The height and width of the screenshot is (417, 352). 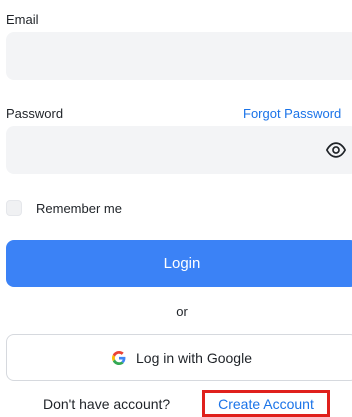 What do you see at coordinates (292, 114) in the screenshot?
I see `forgot-password-link: Forgot Password` at bounding box center [292, 114].